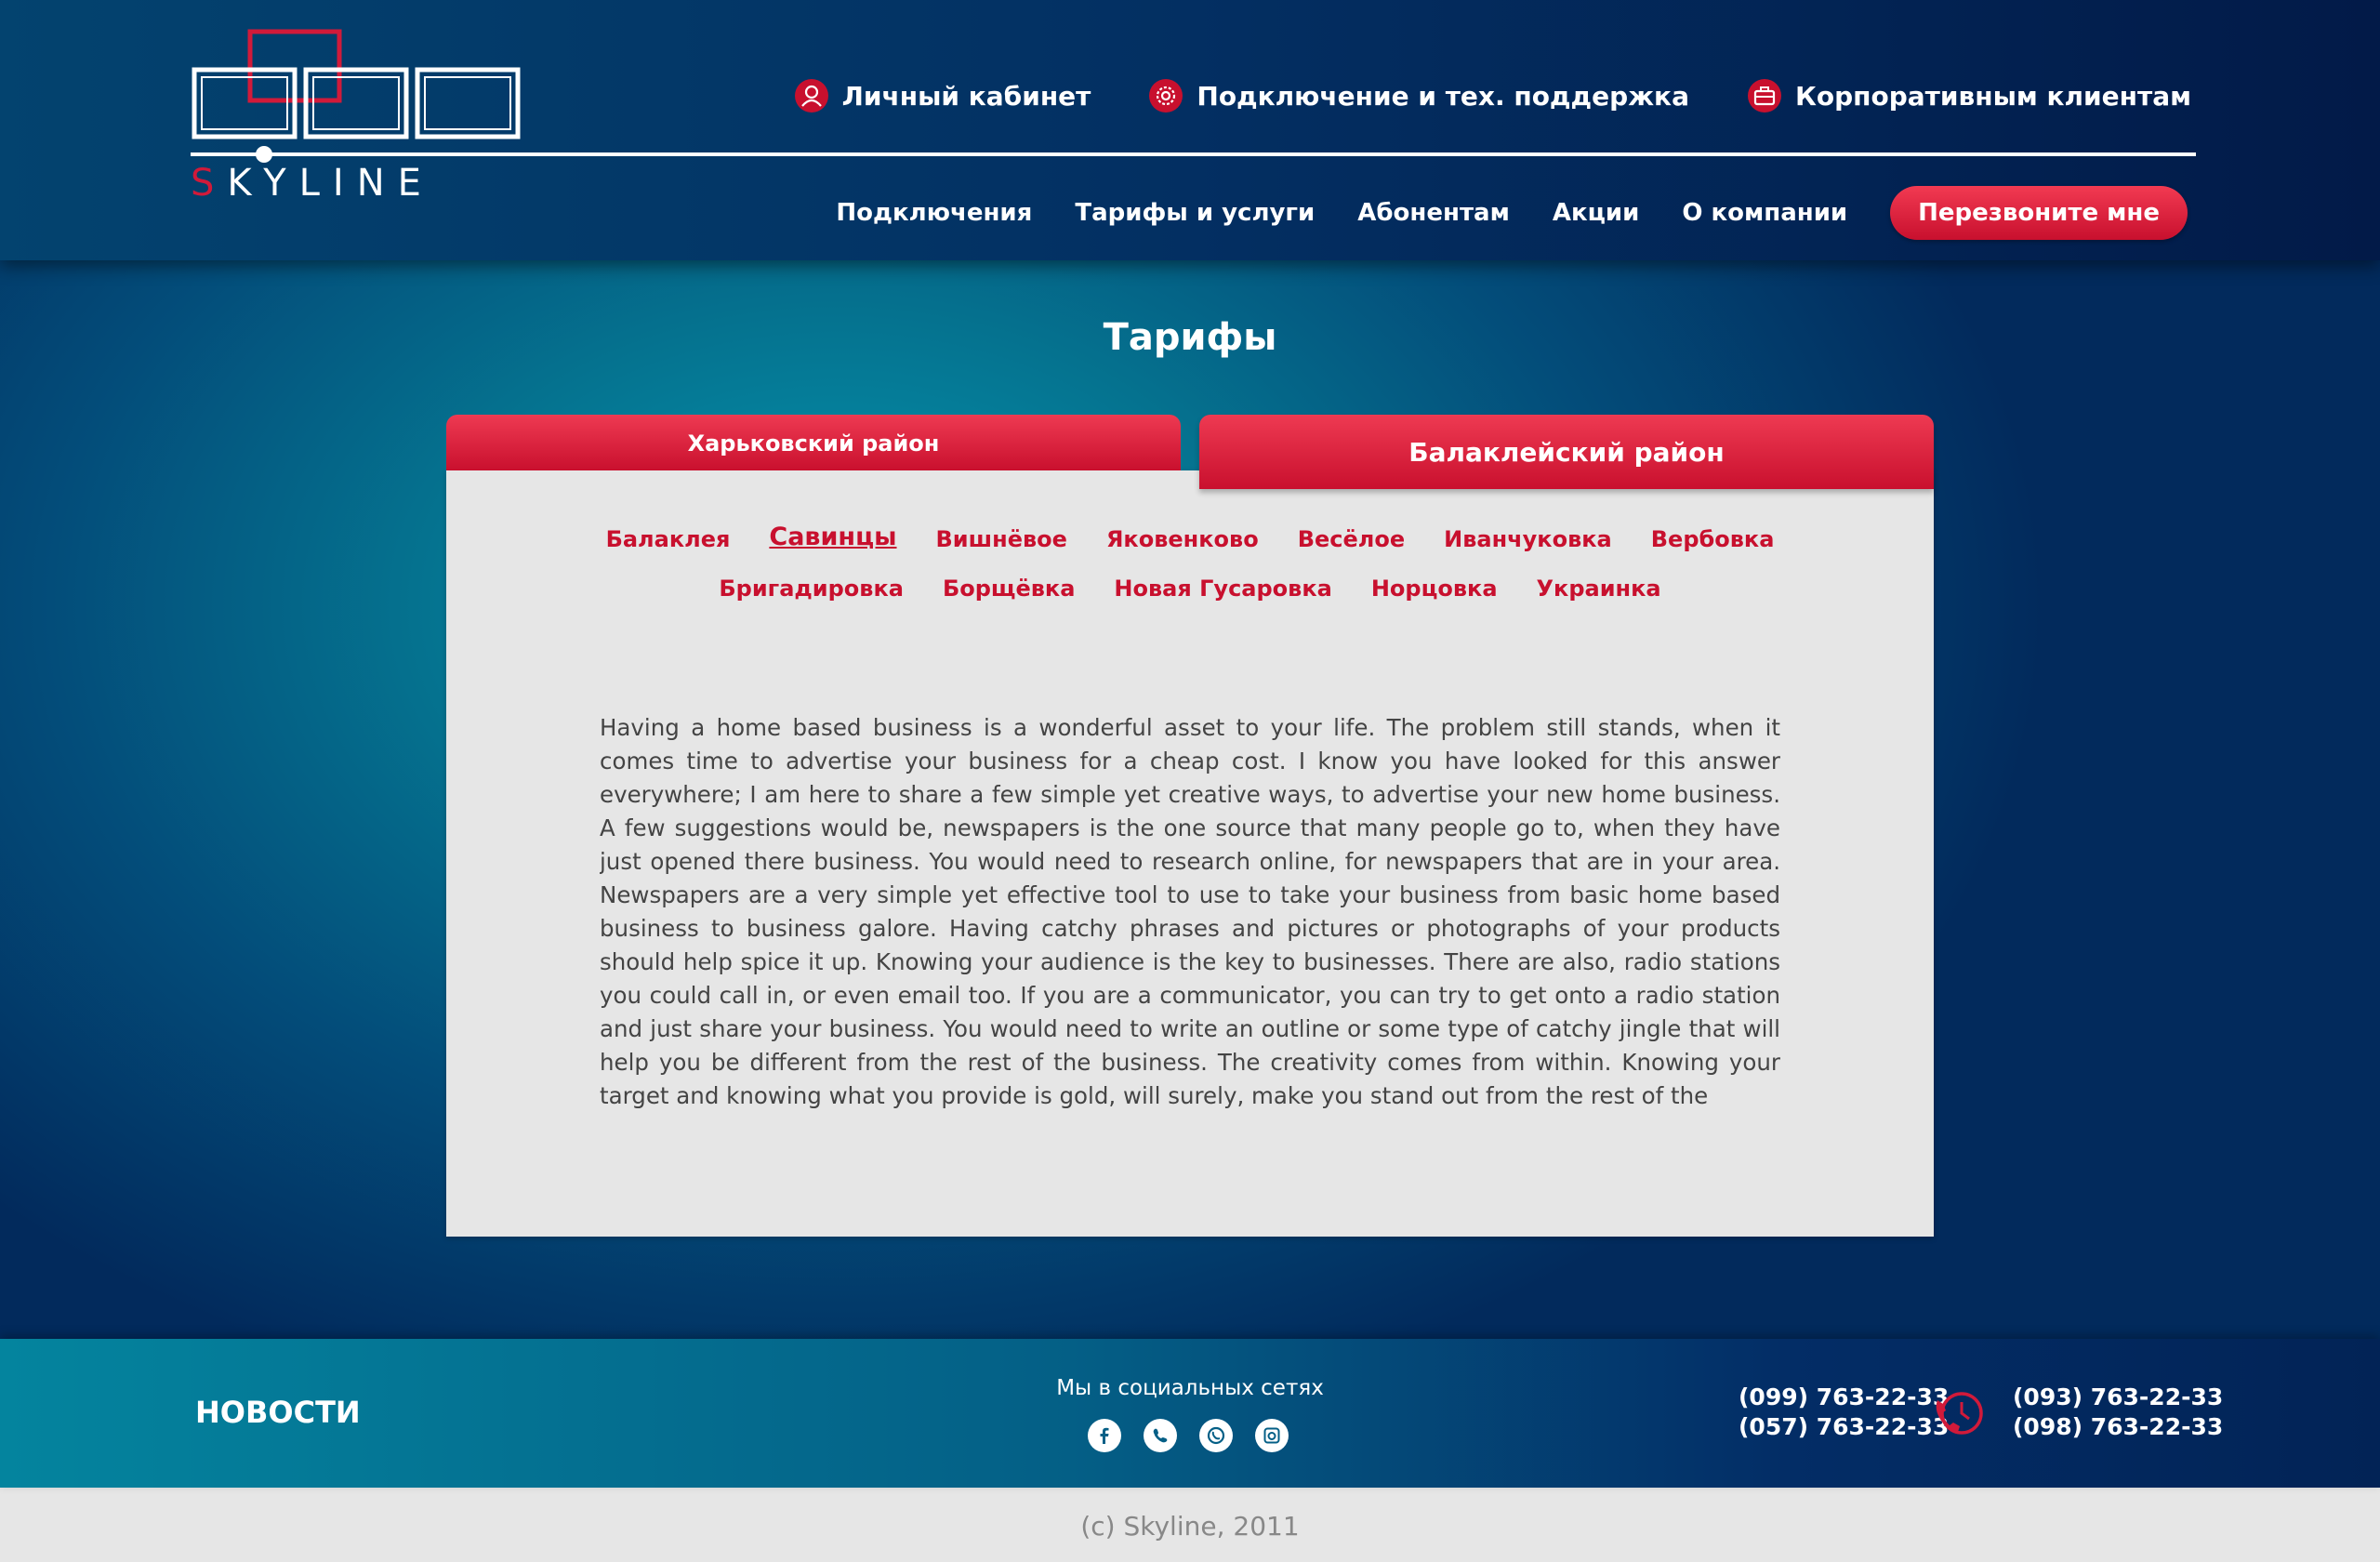  Describe the element at coordinates (2118, 1398) in the screenshot. I see `phone-number: (093) 763-22-33` at that location.